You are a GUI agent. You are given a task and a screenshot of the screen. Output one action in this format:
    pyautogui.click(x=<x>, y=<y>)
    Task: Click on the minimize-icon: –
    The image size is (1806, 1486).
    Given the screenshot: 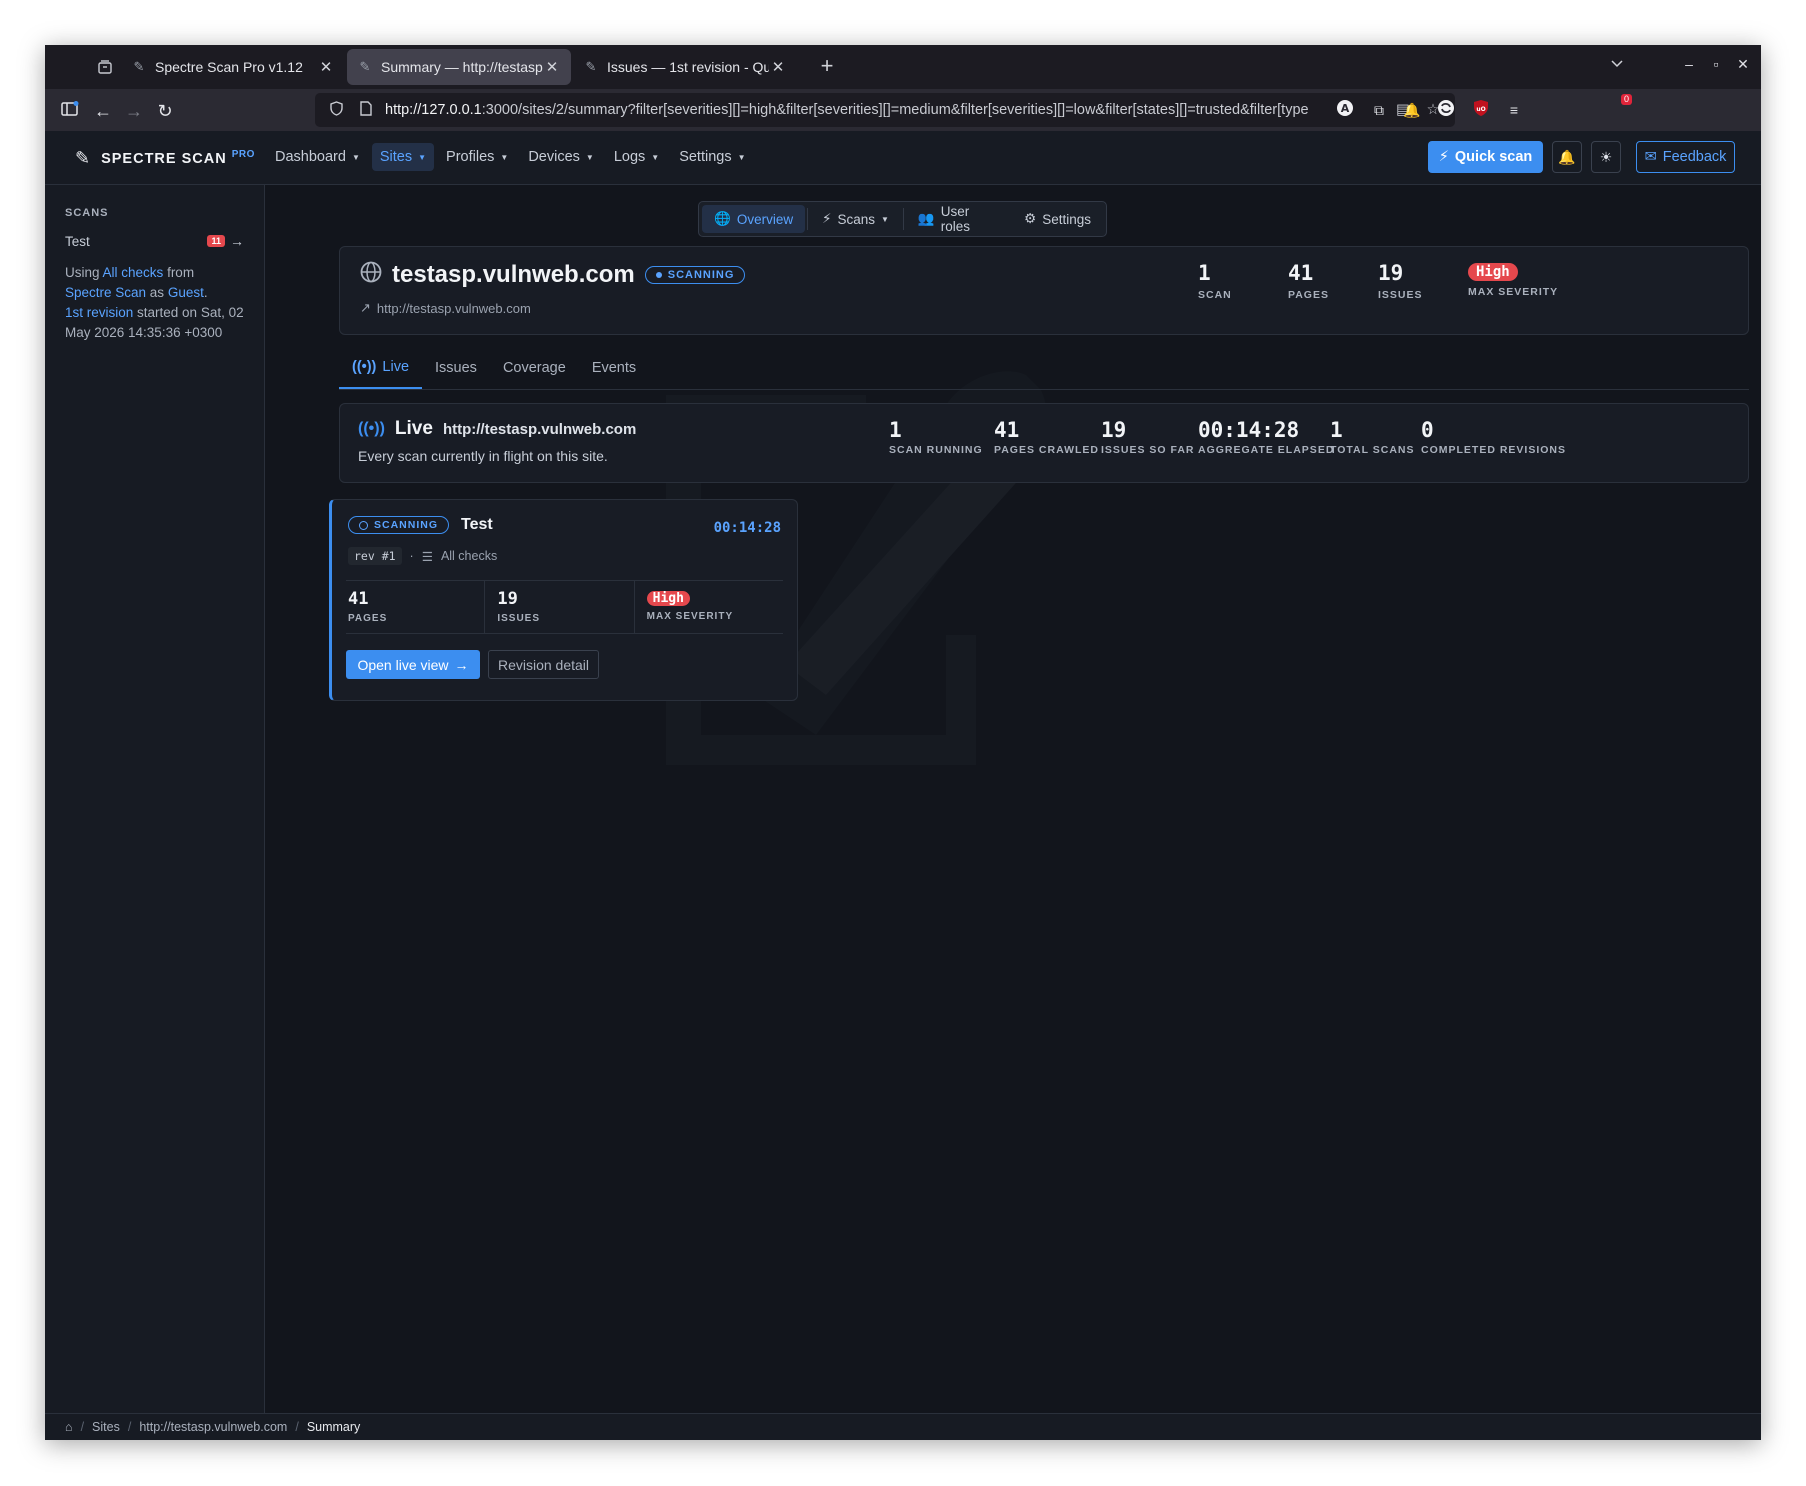 What is the action you would take?
    pyautogui.click(x=1689, y=64)
    